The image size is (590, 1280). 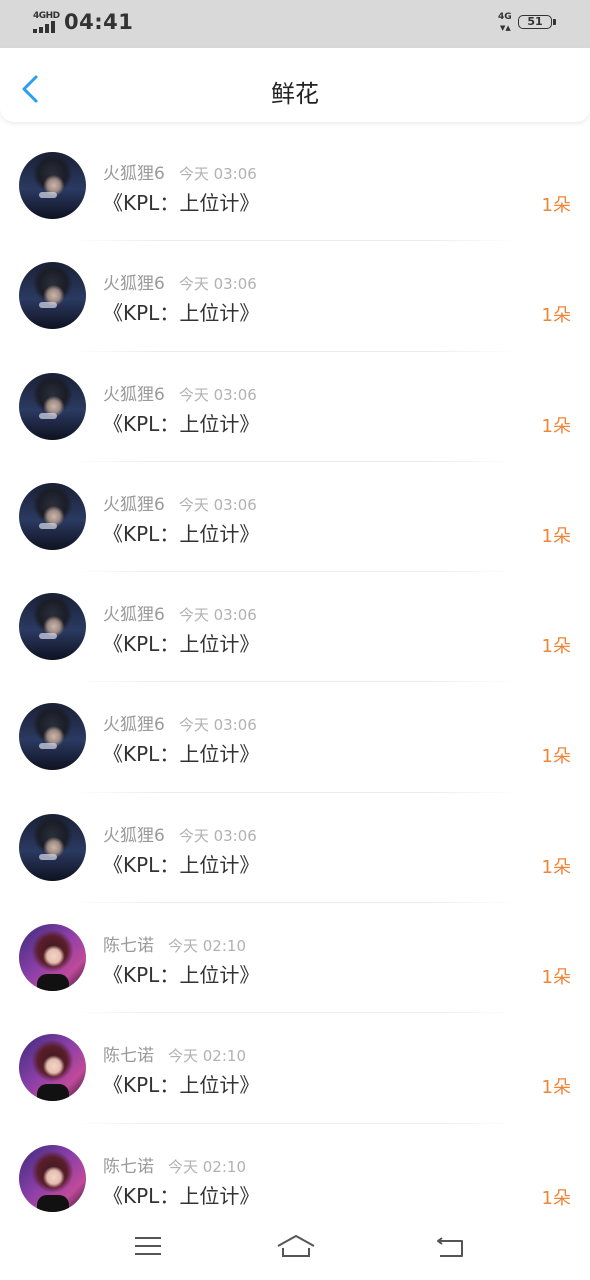 I want to click on signal-strength-icon, so click(x=45, y=27).